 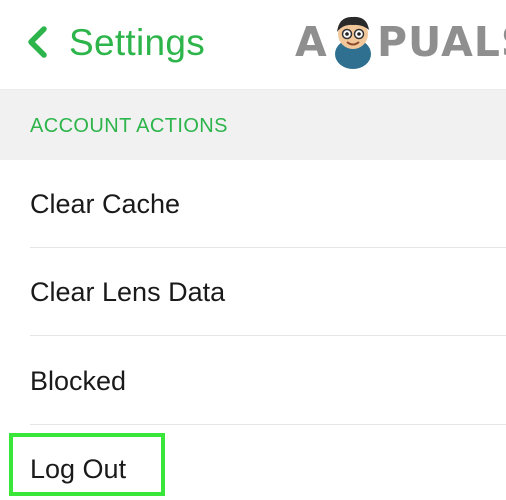 What do you see at coordinates (105, 204) in the screenshot?
I see `clear-cache-label: Clear Cache` at bounding box center [105, 204].